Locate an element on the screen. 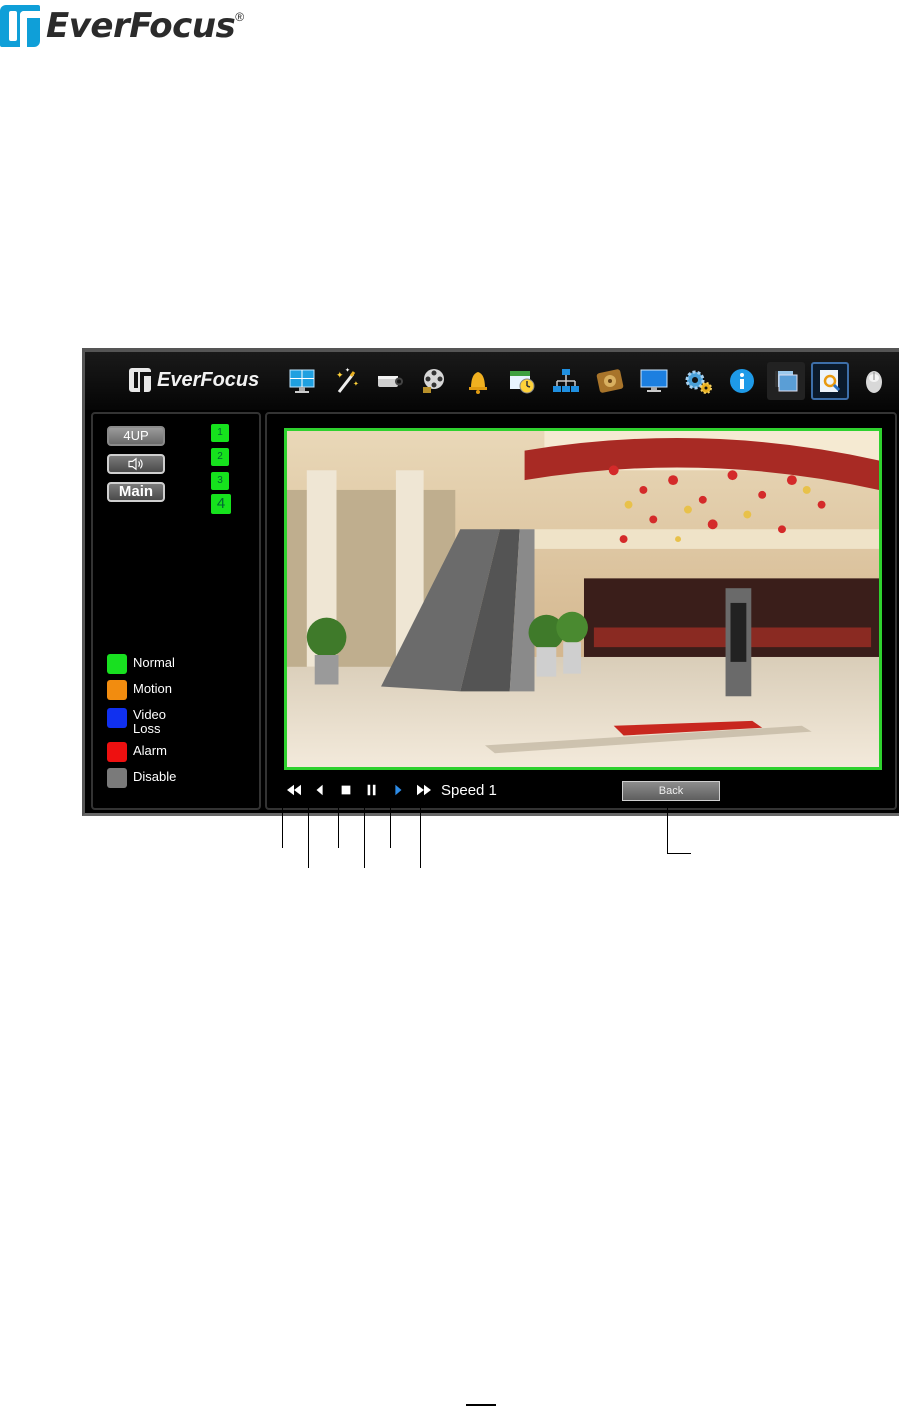 Image resolution: width=899 pixels, height=1415 pixels. legend-label: Video Loss is located at coordinates (150, 721).